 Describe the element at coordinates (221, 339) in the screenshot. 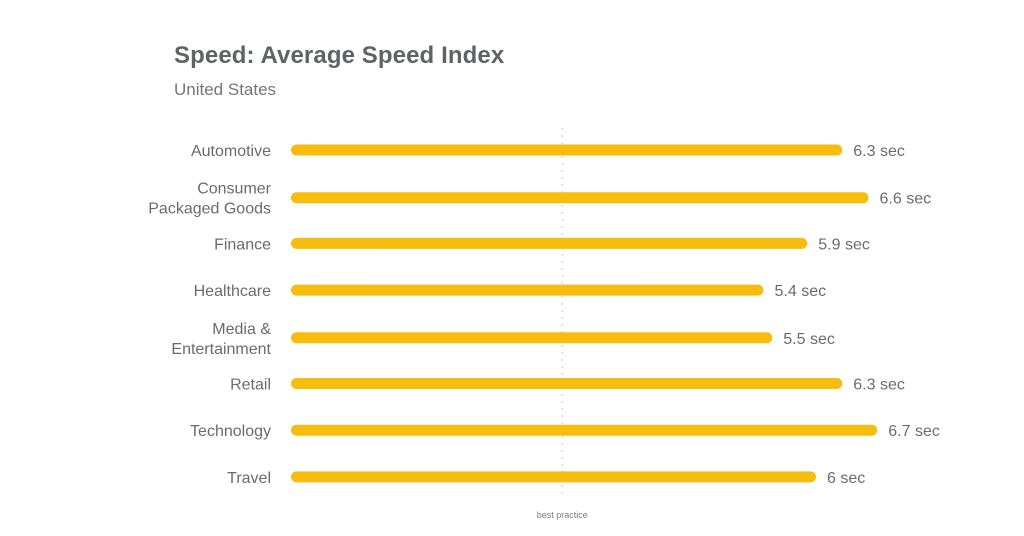

I see `category-label: Media & Entertainment` at that location.